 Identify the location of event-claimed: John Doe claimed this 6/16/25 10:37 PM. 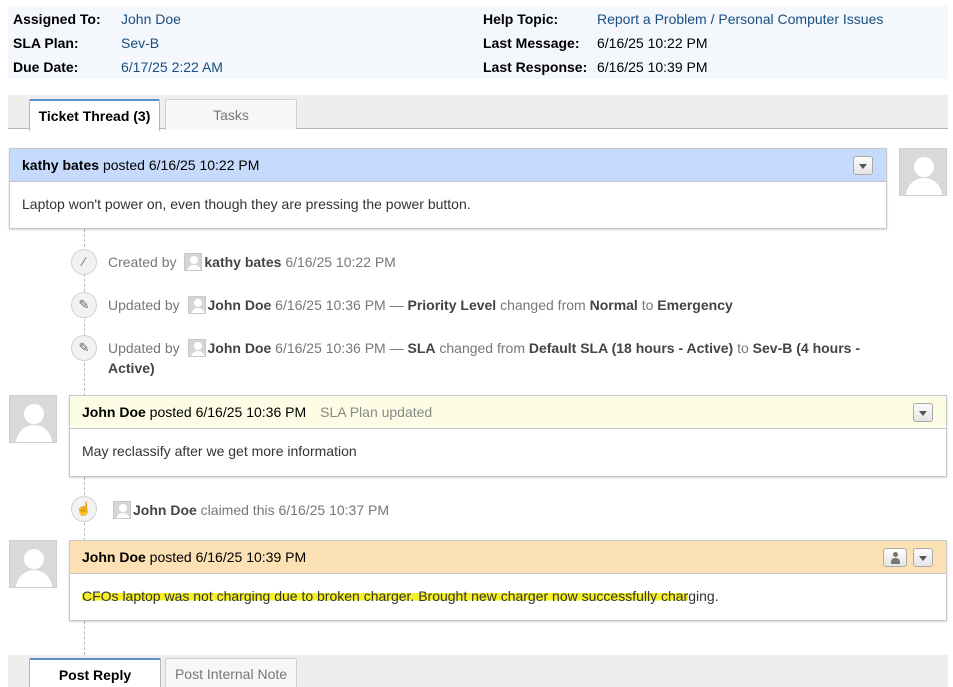
(251, 510).